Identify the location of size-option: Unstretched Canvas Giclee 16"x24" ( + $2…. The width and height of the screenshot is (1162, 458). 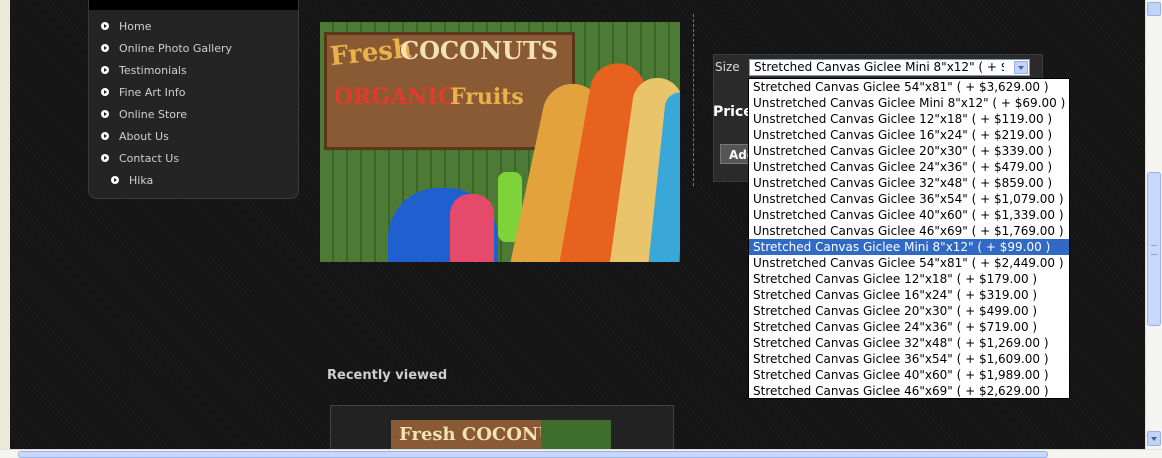
(909, 135).